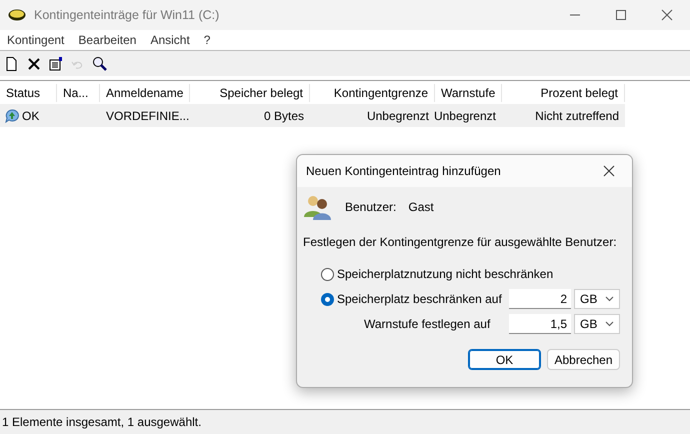  Describe the element at coordinates (250, 93) in the screenshot. I see `column-header: Speicher belegt` at that location.